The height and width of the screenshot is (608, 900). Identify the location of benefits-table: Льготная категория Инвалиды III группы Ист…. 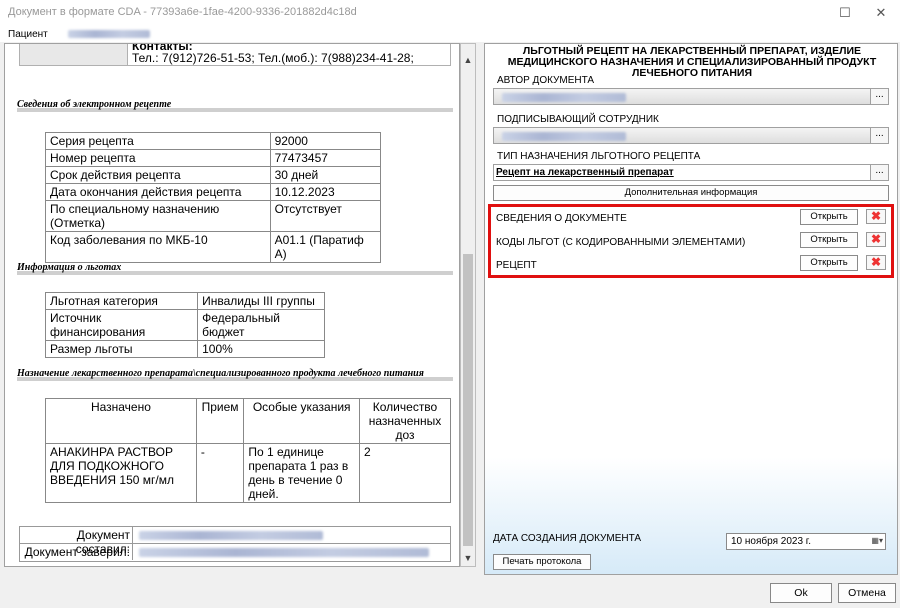
(184, 325).